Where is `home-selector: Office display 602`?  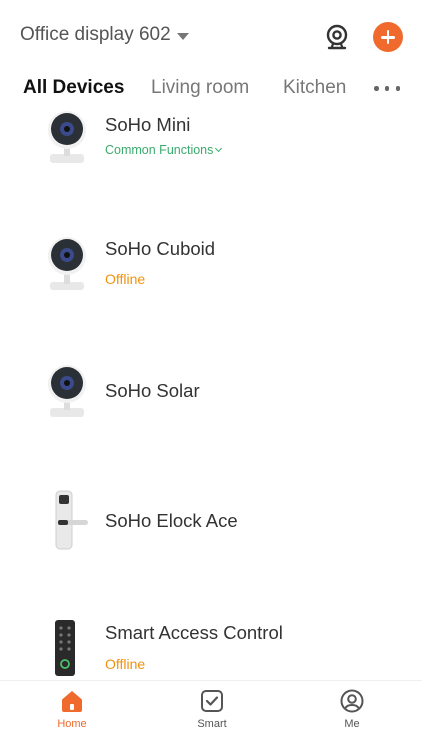
home-selector: Office display 602 is located at coordinates (104, 35).